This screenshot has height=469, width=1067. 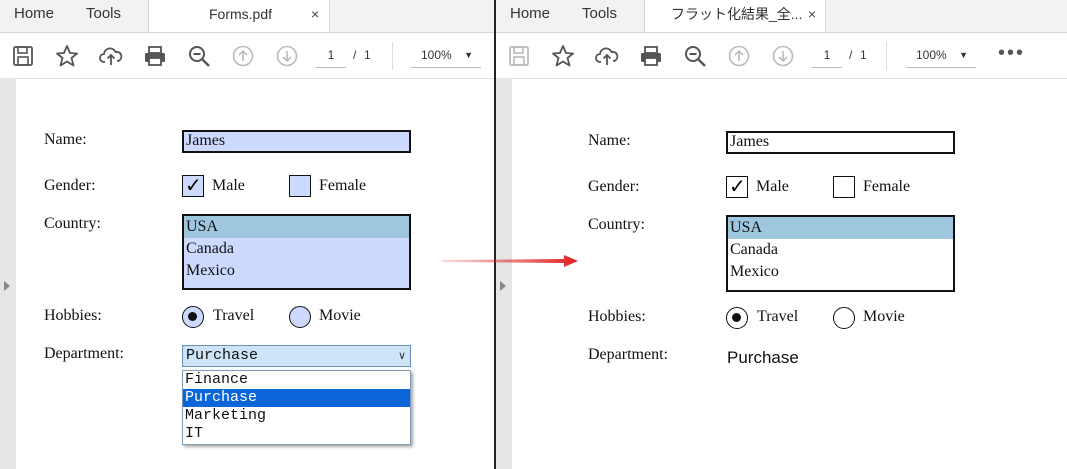 I want to click on tab-document: Forms.pdf ×, so click(x=239, y=16).